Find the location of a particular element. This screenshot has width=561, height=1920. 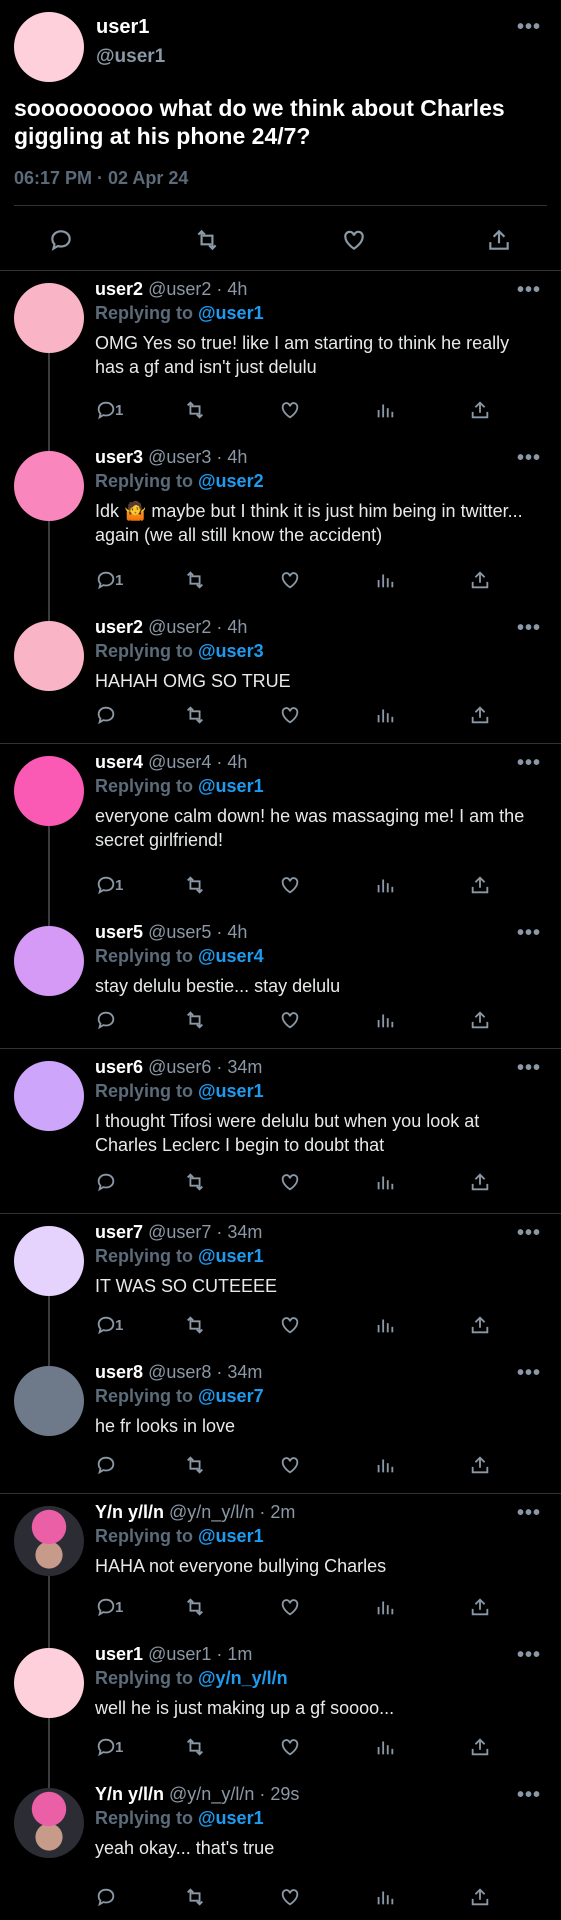

author-name: user7 is located at coordinates (119, 1232).